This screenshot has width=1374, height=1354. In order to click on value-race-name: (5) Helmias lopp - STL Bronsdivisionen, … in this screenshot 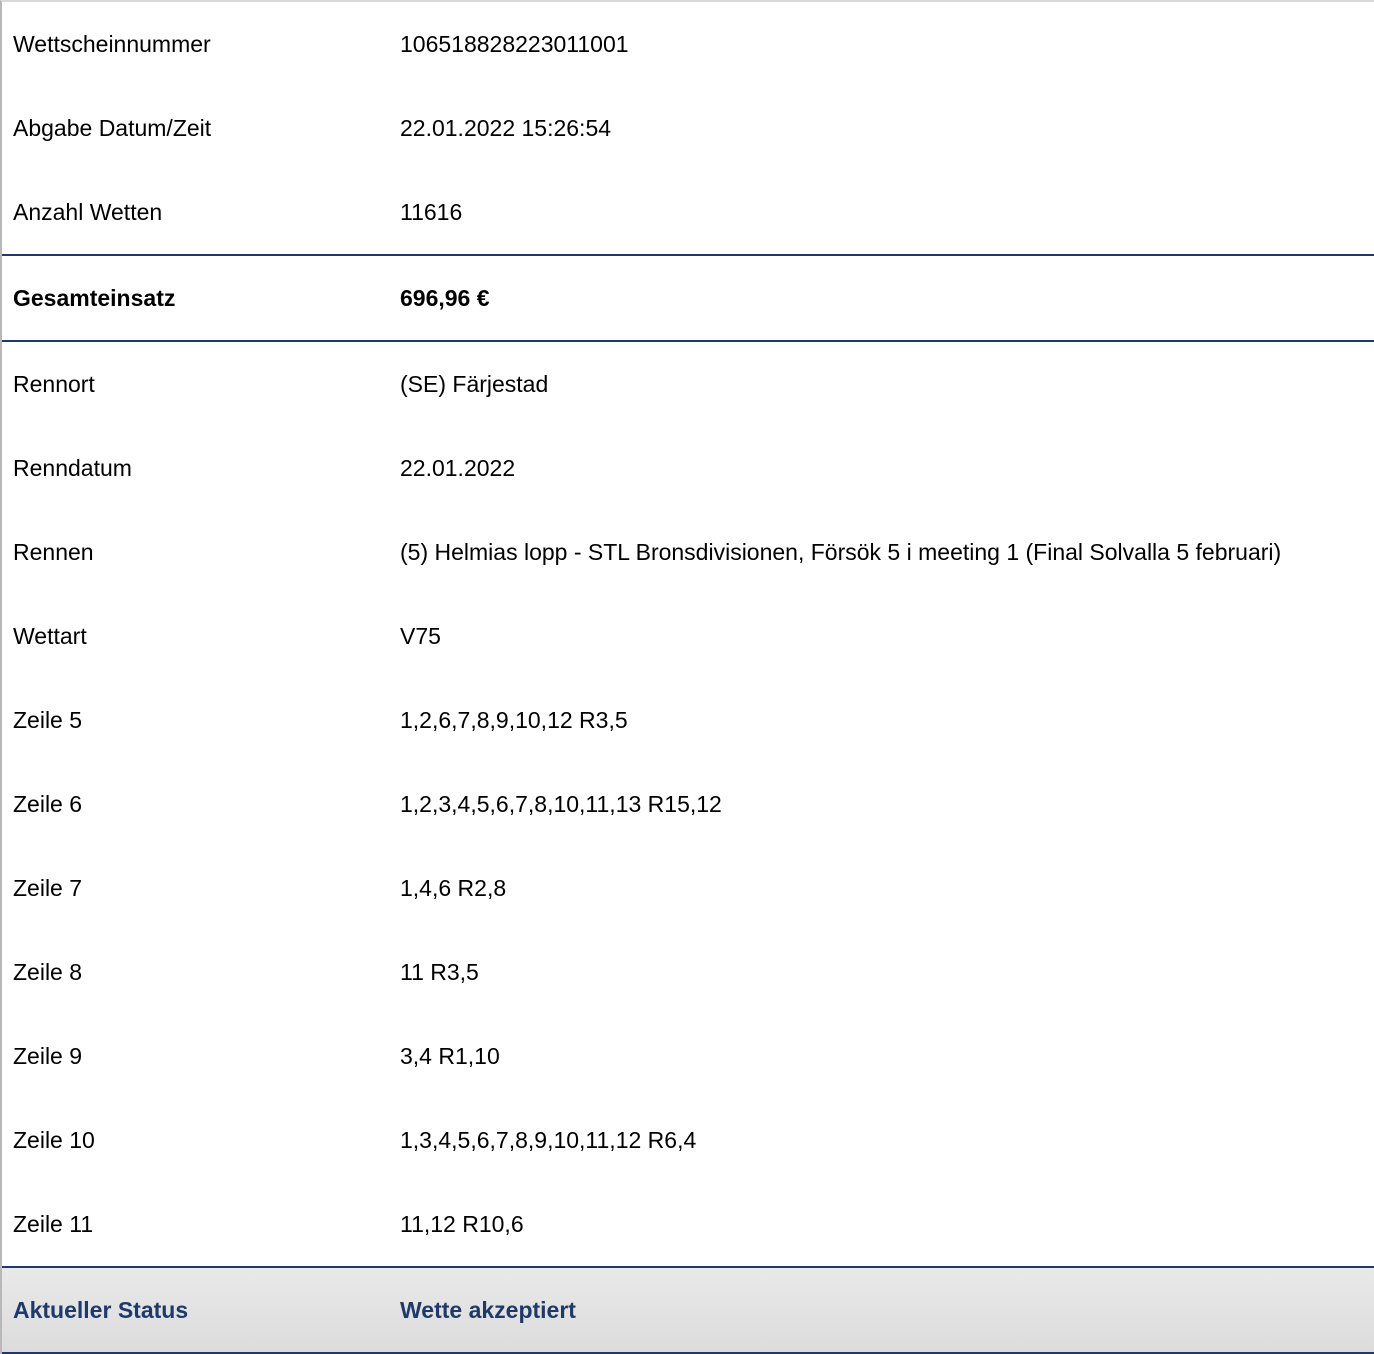, I will do `click(841, 551)`.